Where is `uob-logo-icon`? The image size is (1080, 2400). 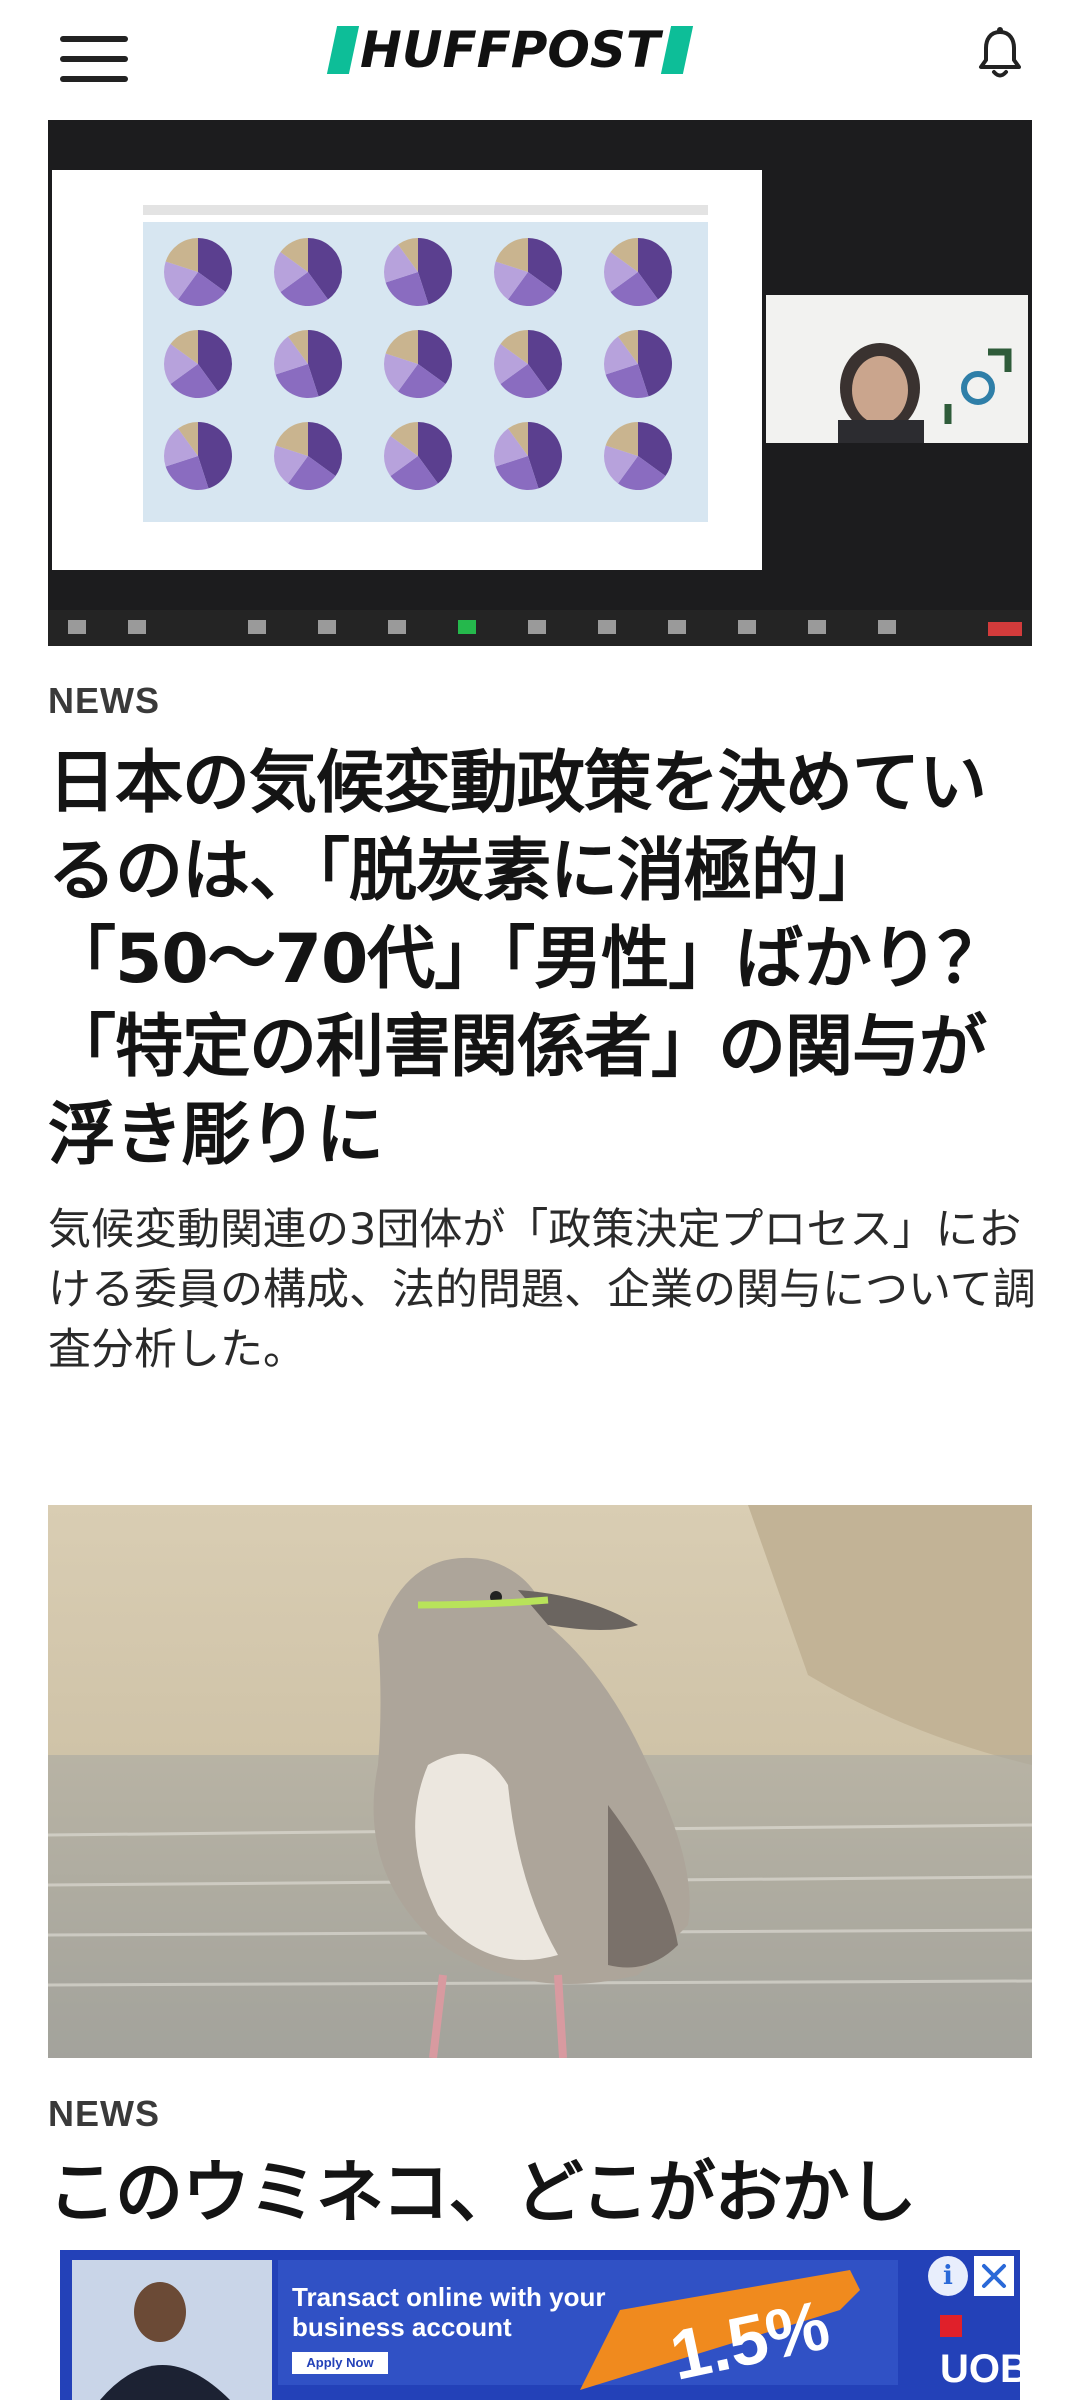 uob-logo-icon is located at coordinates (951, 2326).